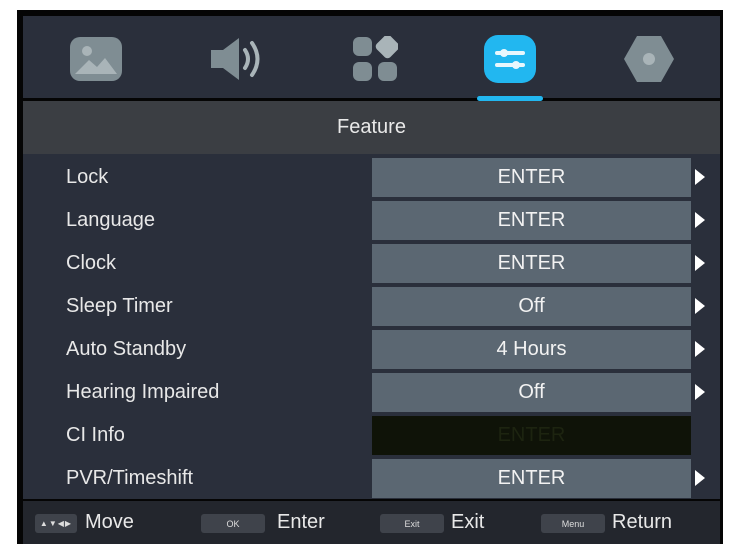 The width and height of the screenshot is (746, 552). I want to click on menu-row-ci-info: CI Info ENTER, so click(371, 435).